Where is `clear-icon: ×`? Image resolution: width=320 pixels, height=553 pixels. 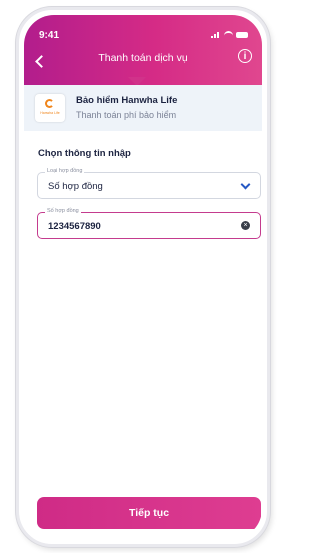 clear-icon: × is located at coordinates (245, 225).